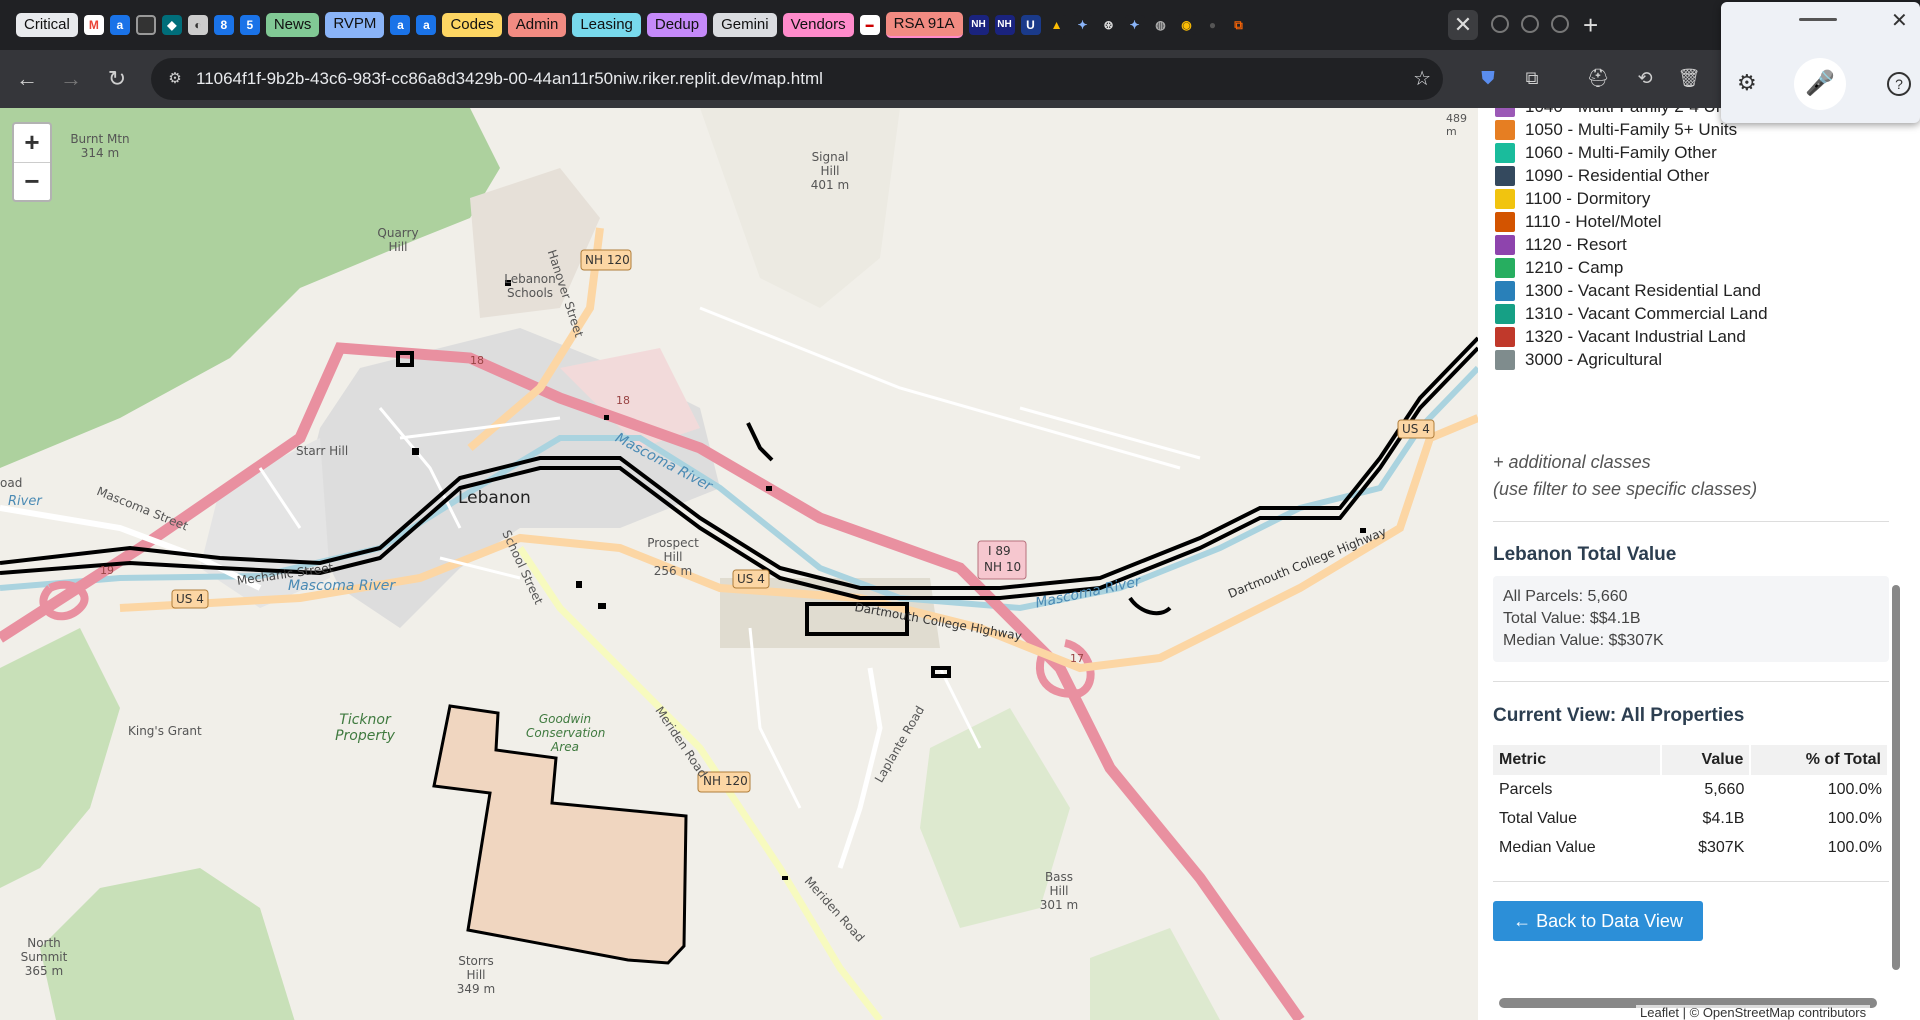 The height and width of the screenshot is (1020, 1920). Describe the element at coordinates (1134, 25) in the screenshot. I see `app-icon: ✦` at that location.